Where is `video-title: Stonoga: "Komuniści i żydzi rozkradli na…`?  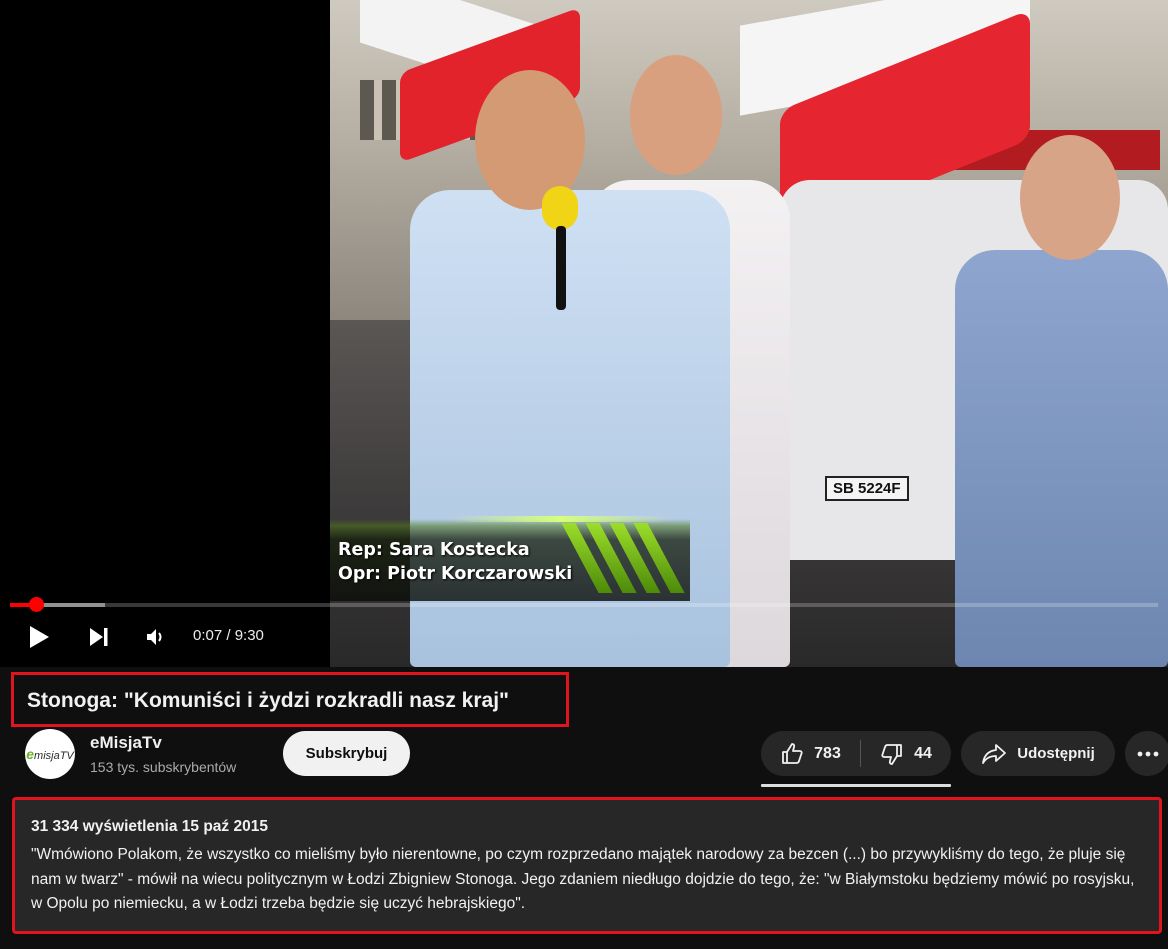
video-title: Stonoga: "Komuniści i żydzi rozkradli na… is located at coordinates (268, 700).